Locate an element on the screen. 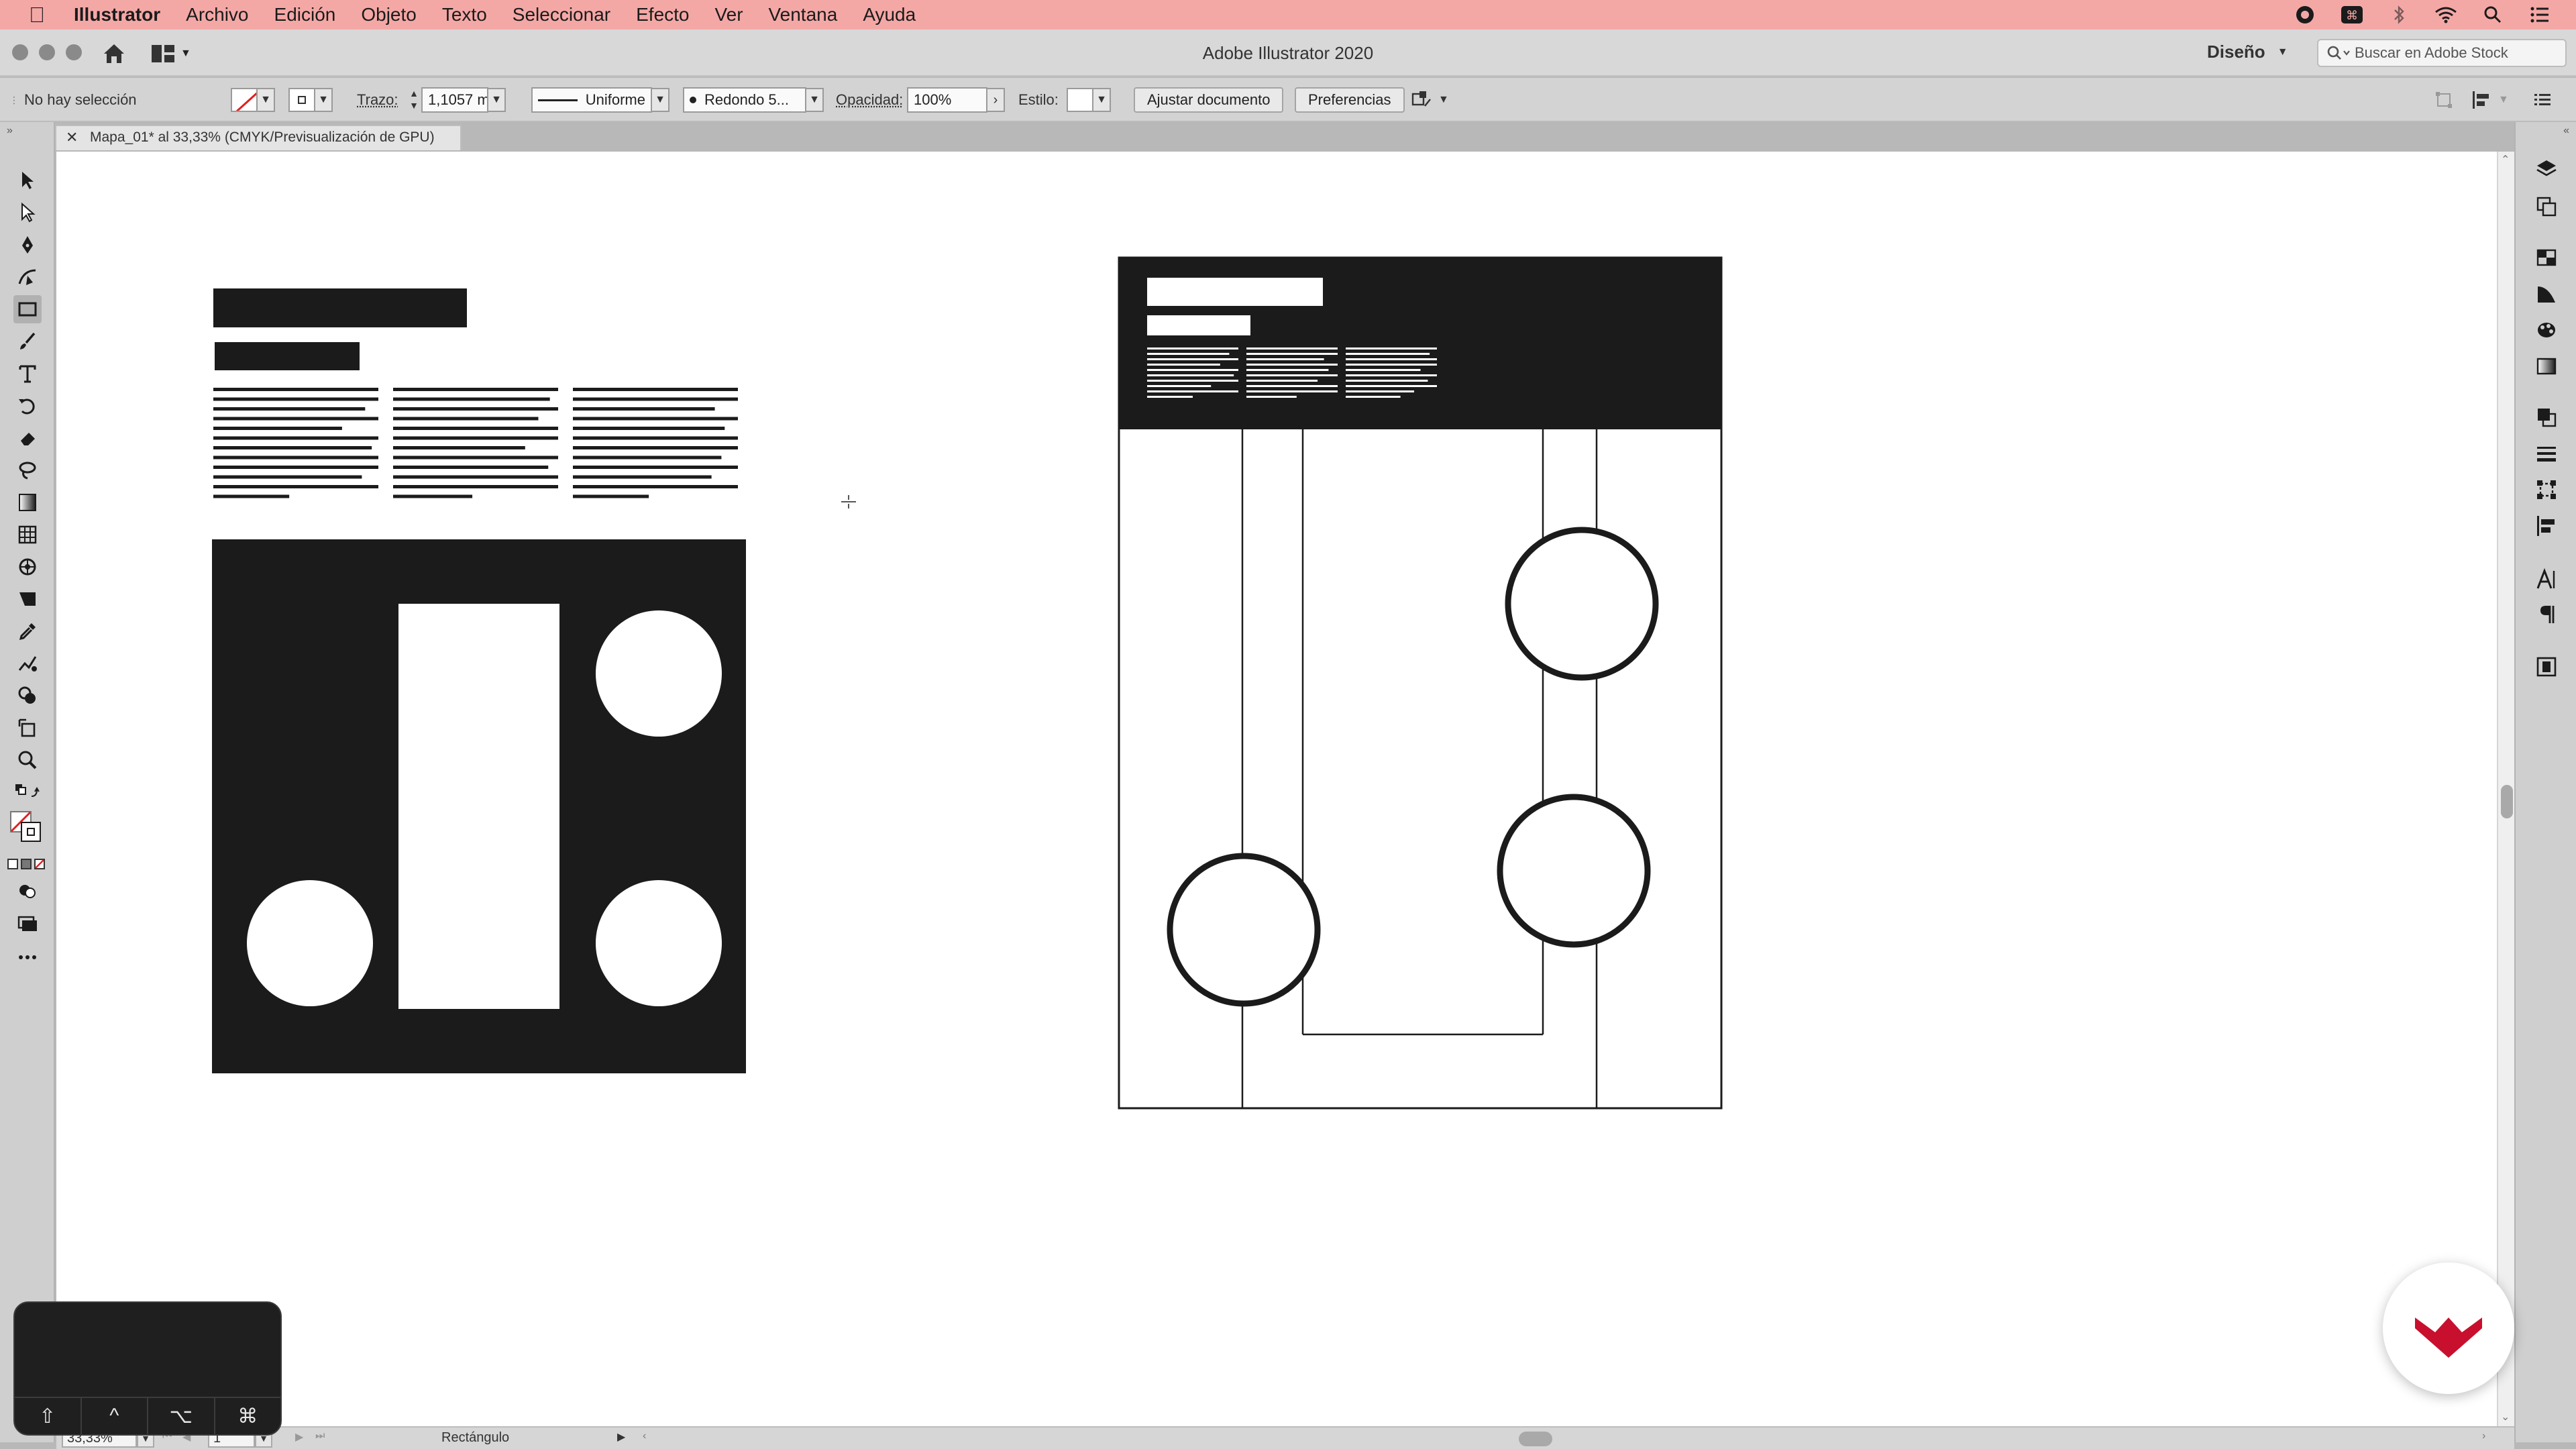 The width and height of the screenshot is (2576, 1449). selection-tool-icon is located at coordinates (27, 180).